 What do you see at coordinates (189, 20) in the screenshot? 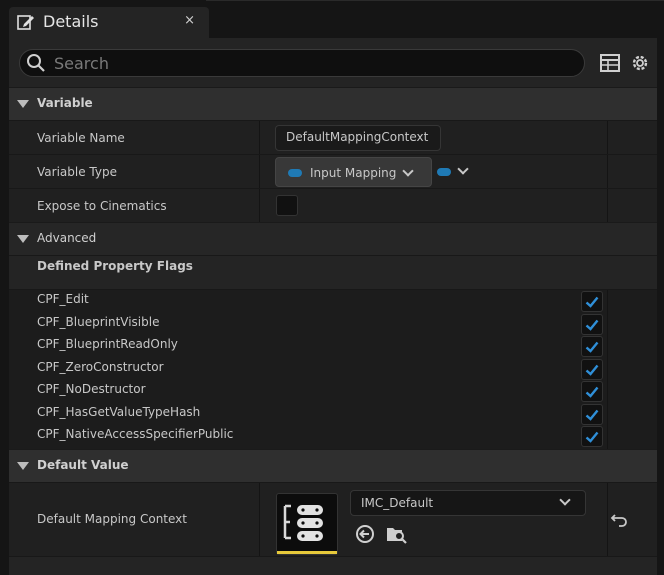
I see `close-icon: ×` at bounding box center [189, 20].